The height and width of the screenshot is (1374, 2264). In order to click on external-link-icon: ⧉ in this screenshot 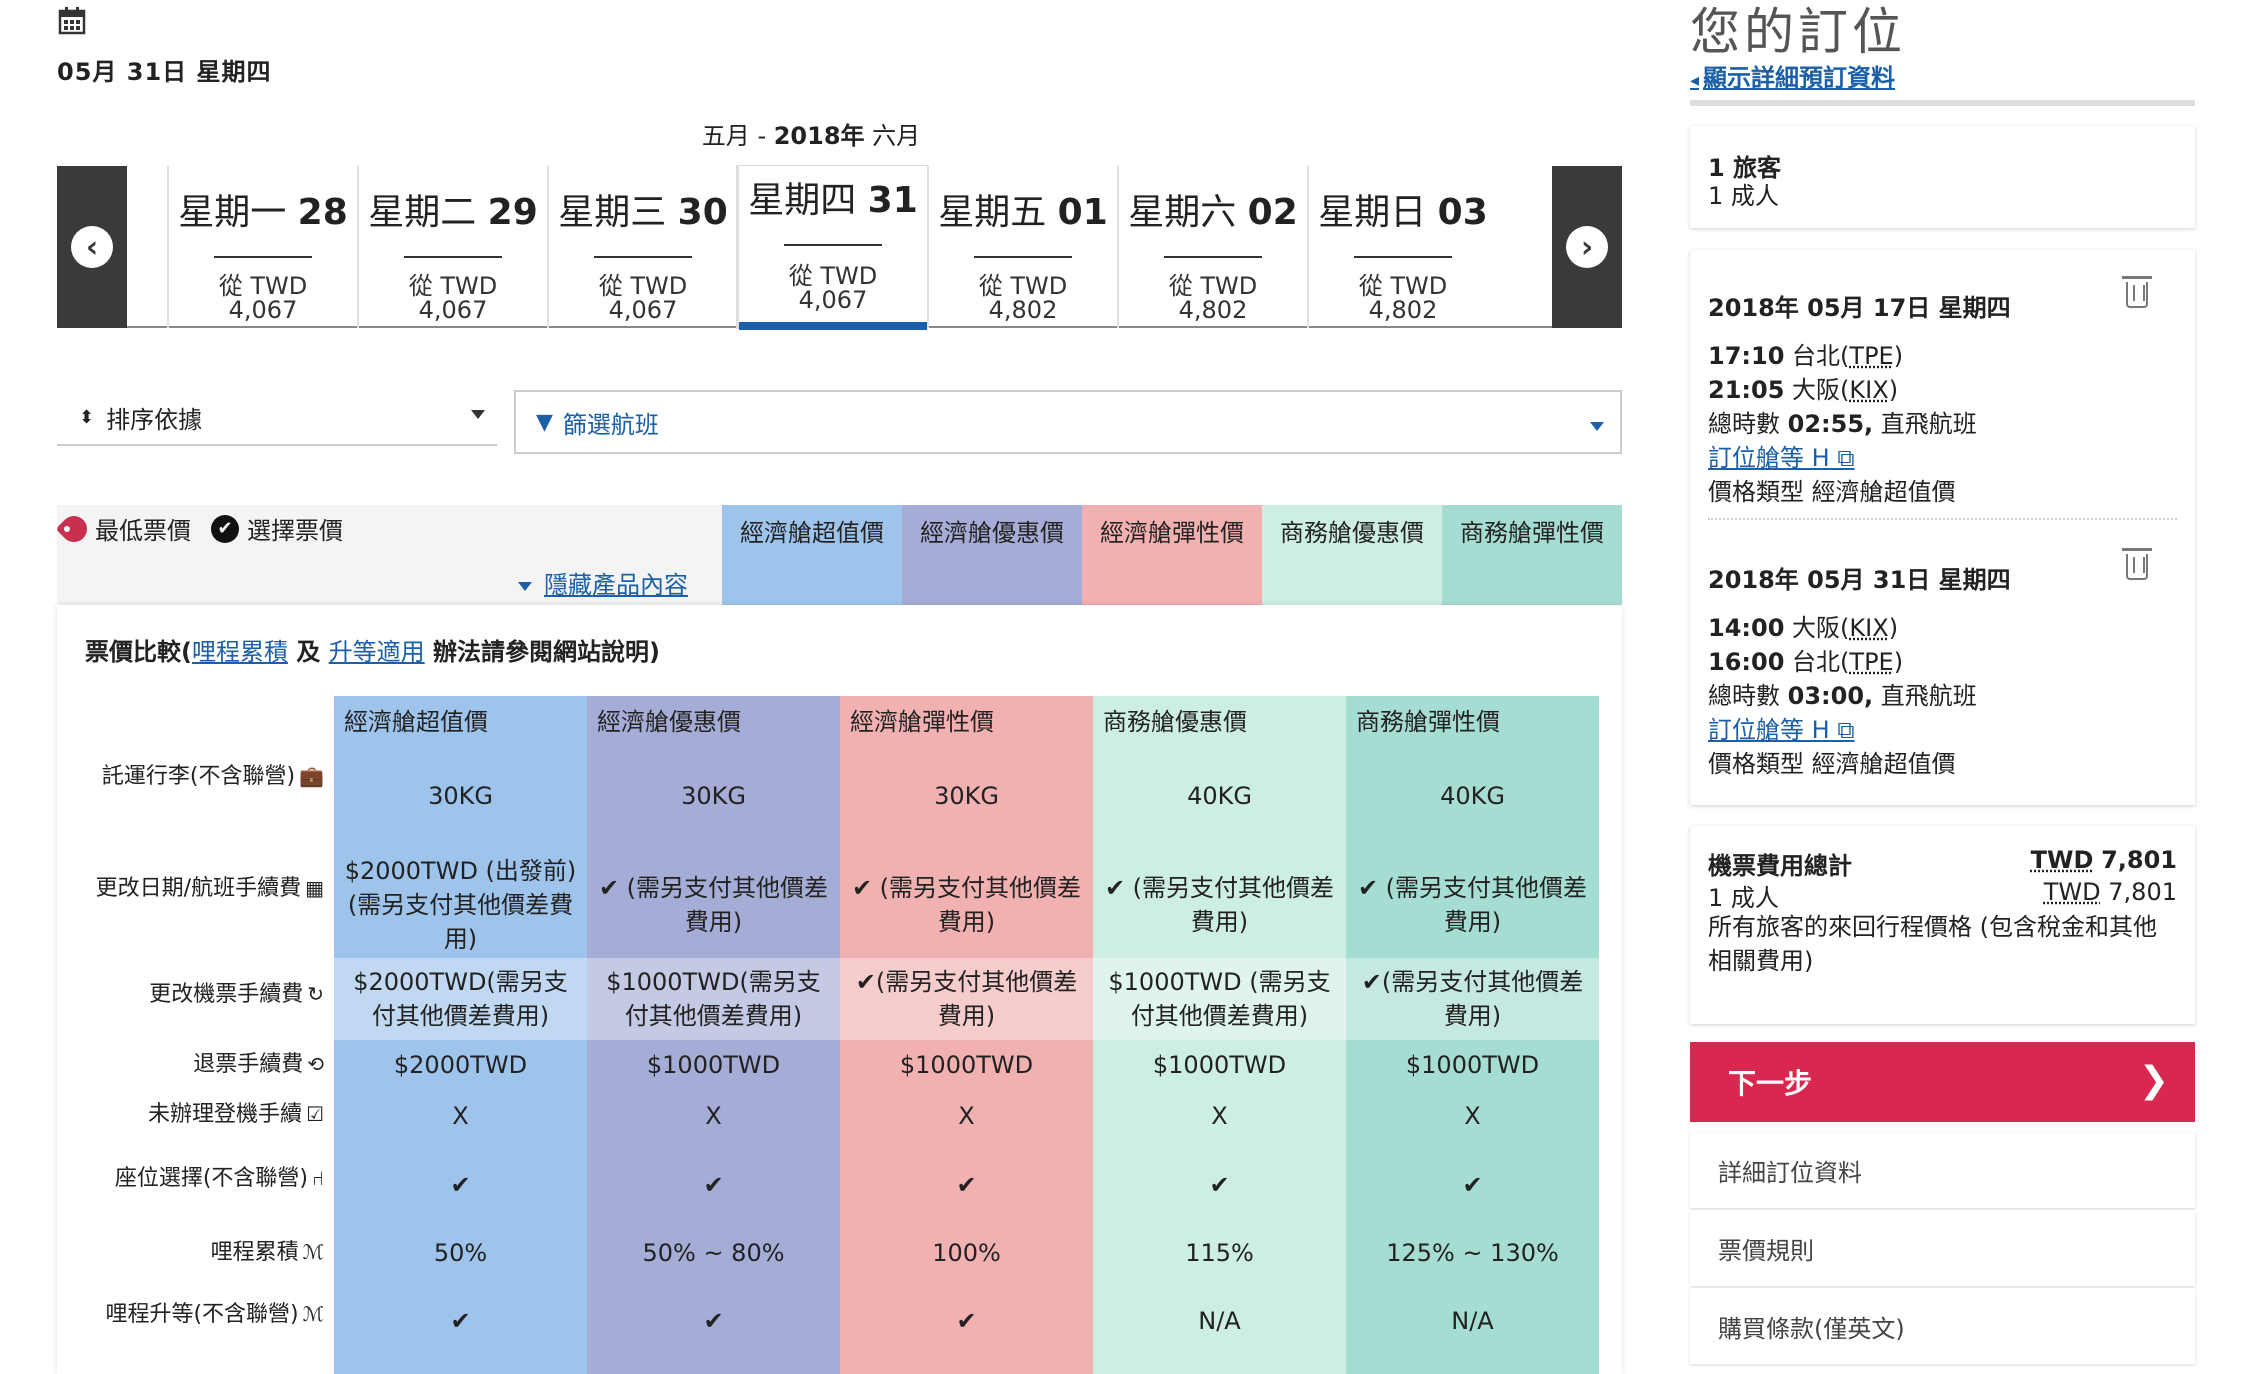, I will do `click(1846, 458)`.